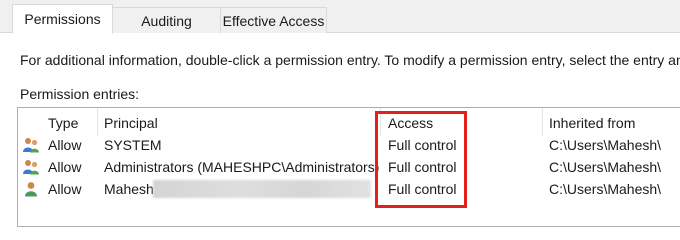 The width and height of the screenshot is (680, 240). Describe the element at coordinates (273, 20) in the screenshot. I see `tab-effective-access: Effective Access` at that location.